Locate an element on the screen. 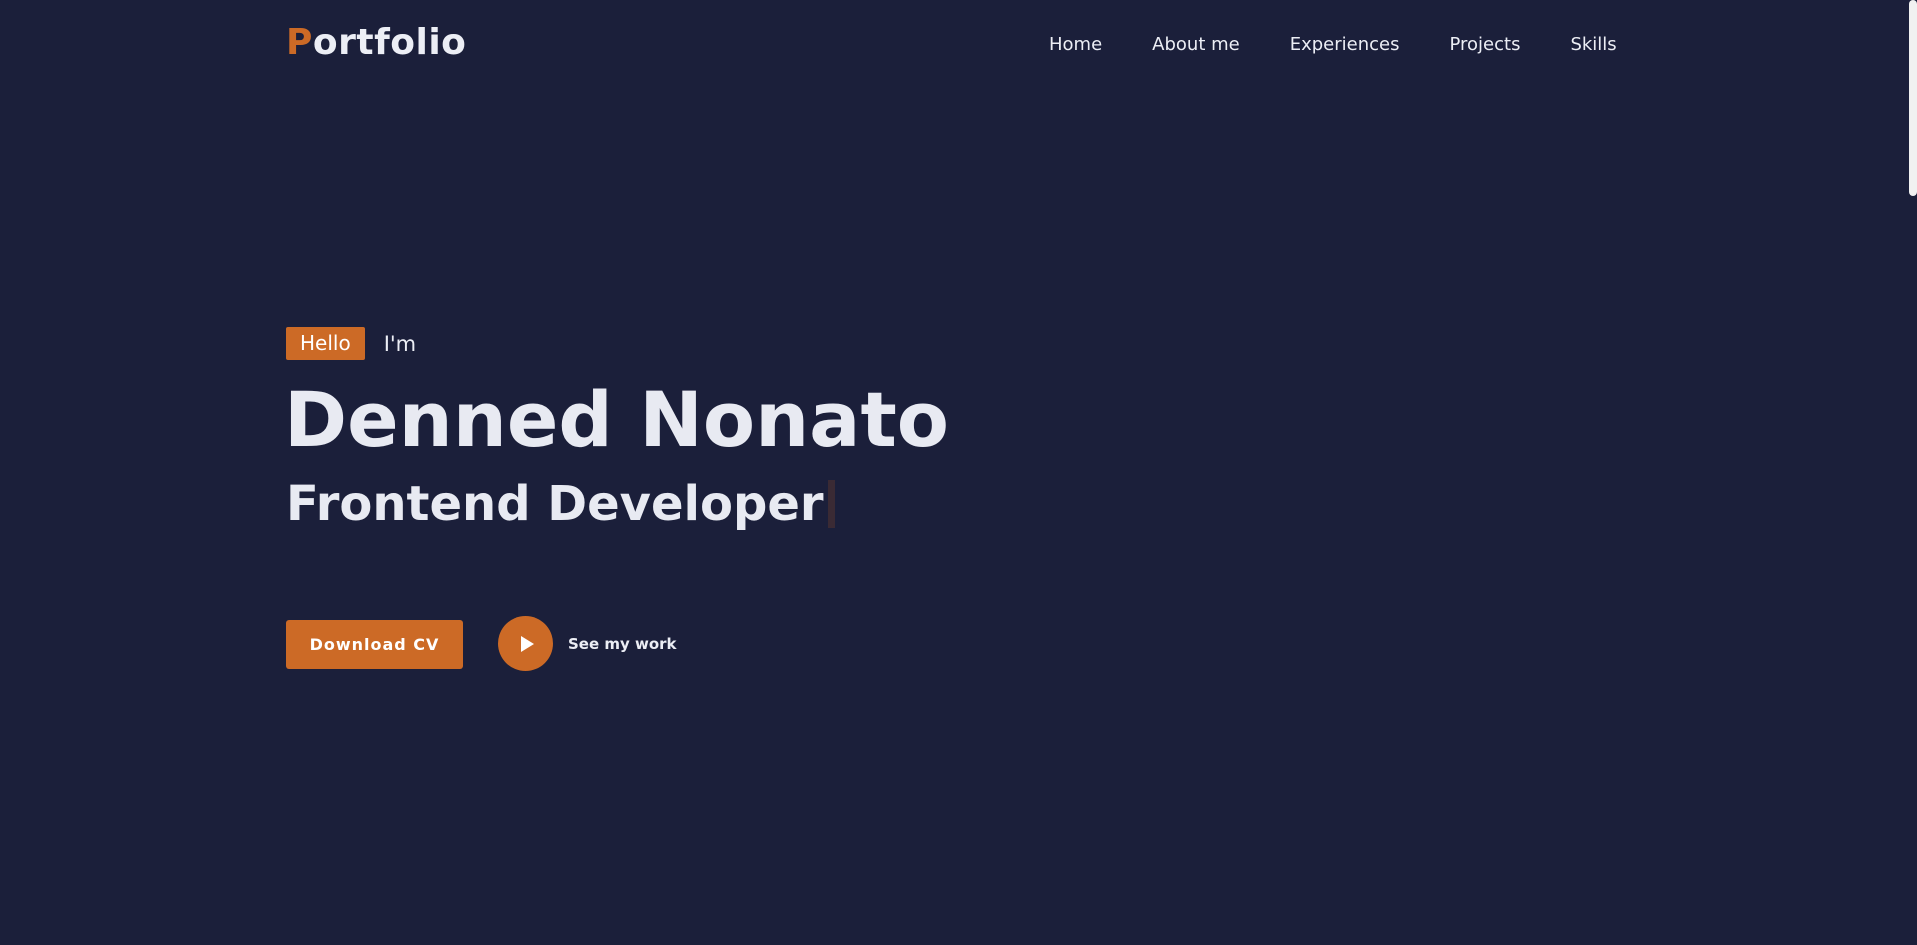 The width and height of the screenshot is (1917, 945). greeting: Hello I'm is located at coordinates (351, 343).